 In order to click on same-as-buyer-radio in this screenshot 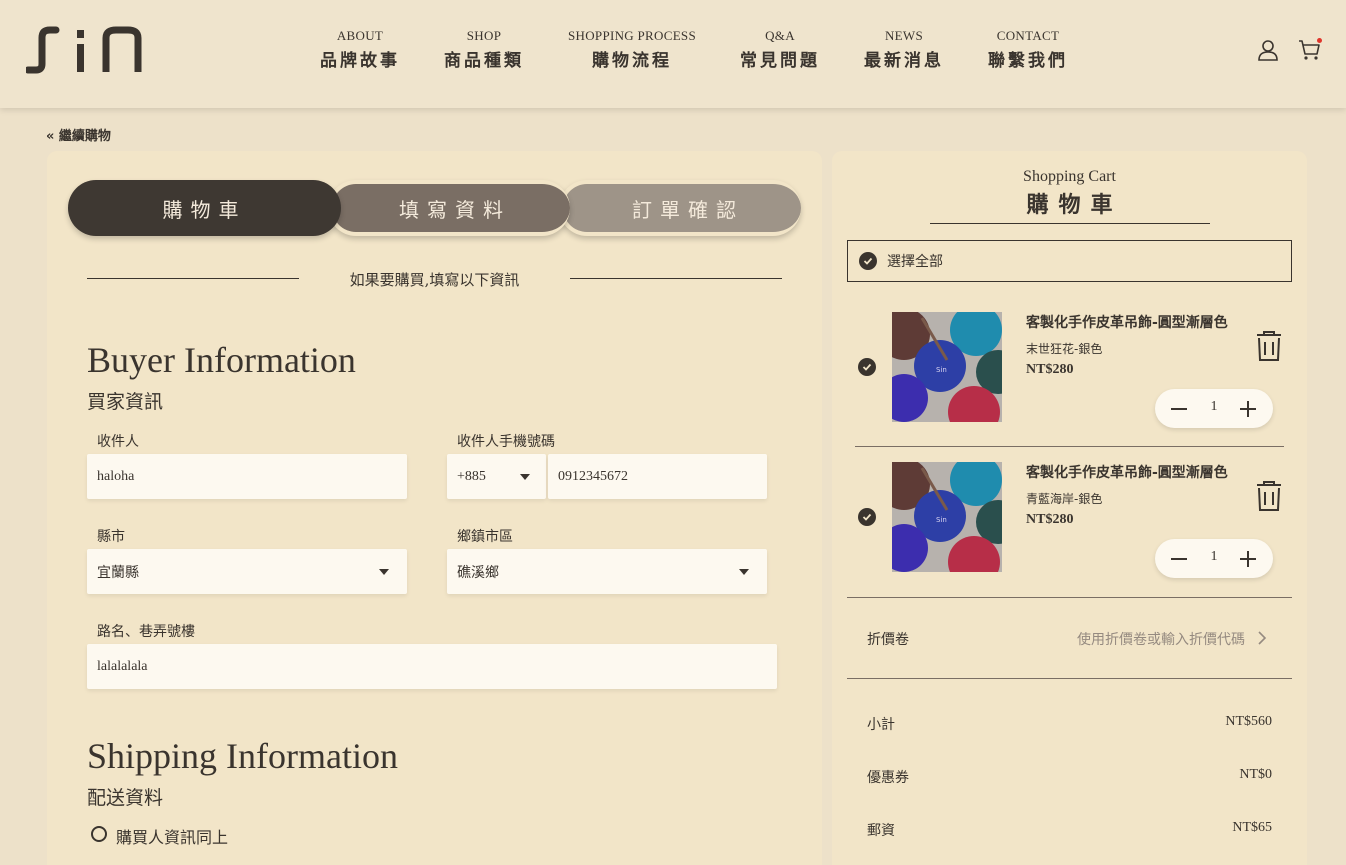, I will do `click(99, 834)`.